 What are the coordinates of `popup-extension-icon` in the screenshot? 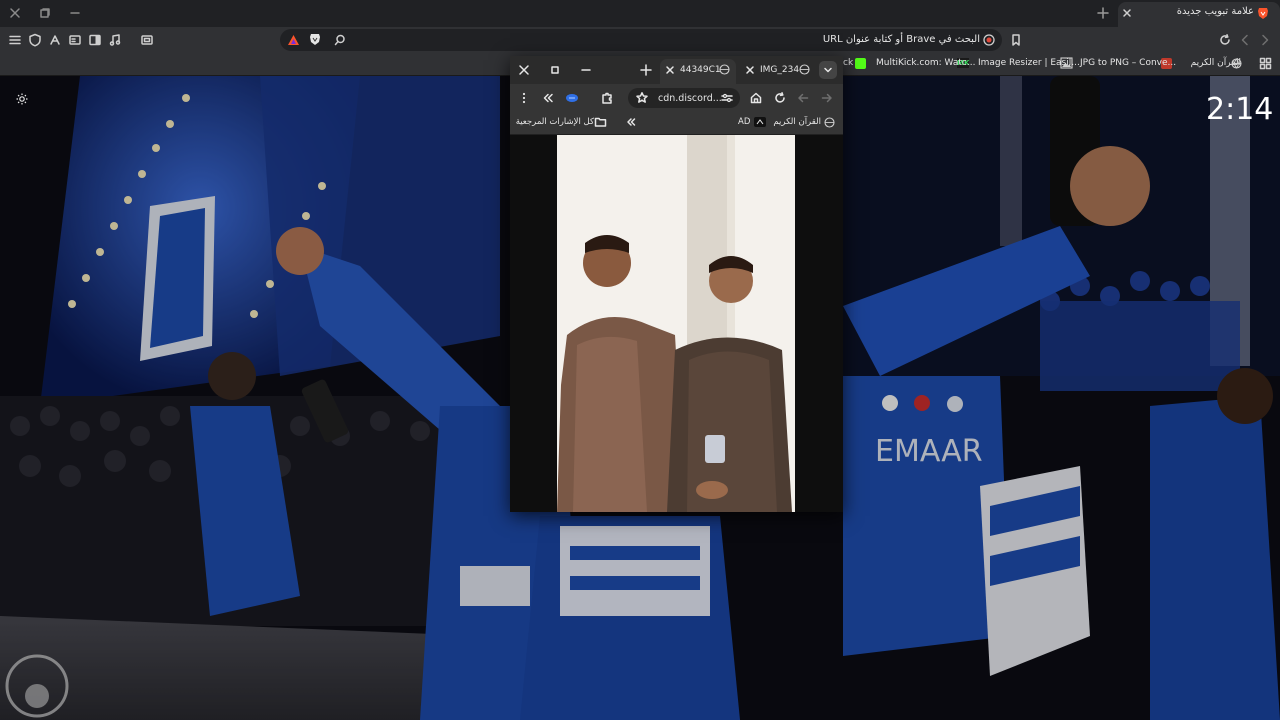 It's located at (572, 98).